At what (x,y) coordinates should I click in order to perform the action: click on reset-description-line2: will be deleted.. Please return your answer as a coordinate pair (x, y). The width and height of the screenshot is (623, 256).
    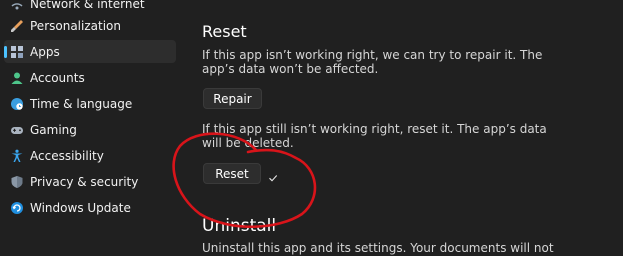
    Looking at the image, I should click on (248, 143).